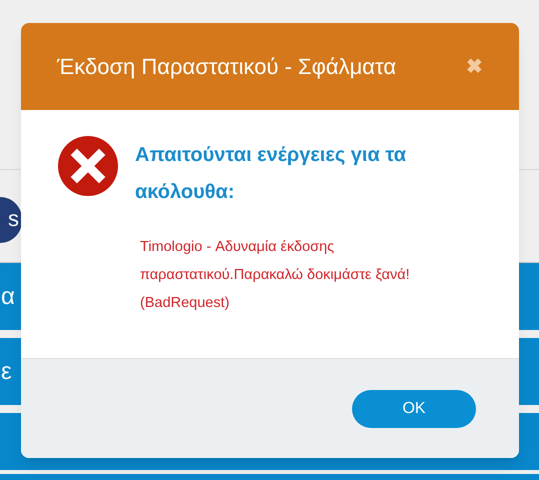  What do you see at coordinates (271, 174) in the screenshot?
I see `error-heading: Απαιτούνται ενέργειες για τα ακόλουθα:` at bounding box center [271, 174].